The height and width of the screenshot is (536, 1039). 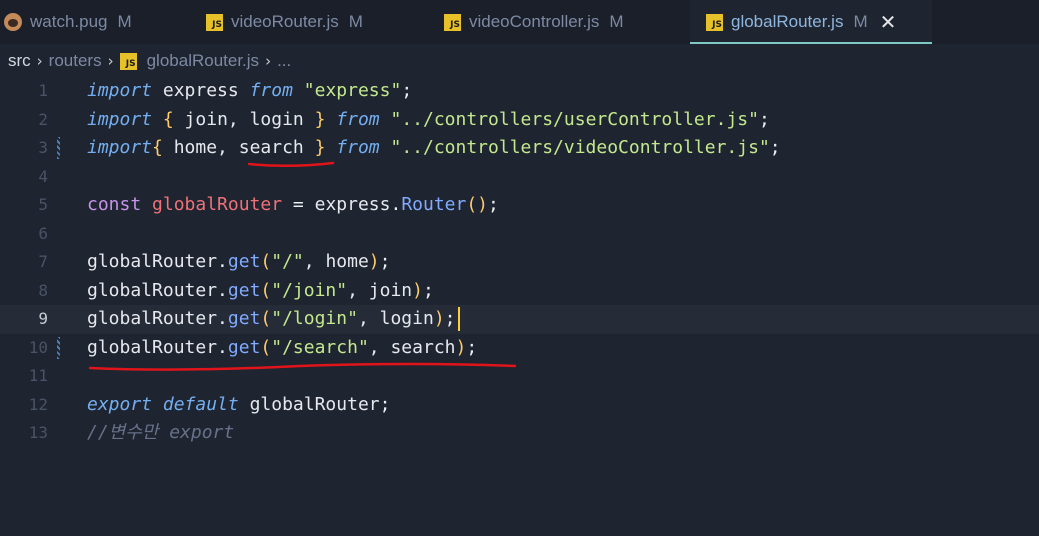 I want to click on code-text: //변수만 export, so click(x=161, y=432).